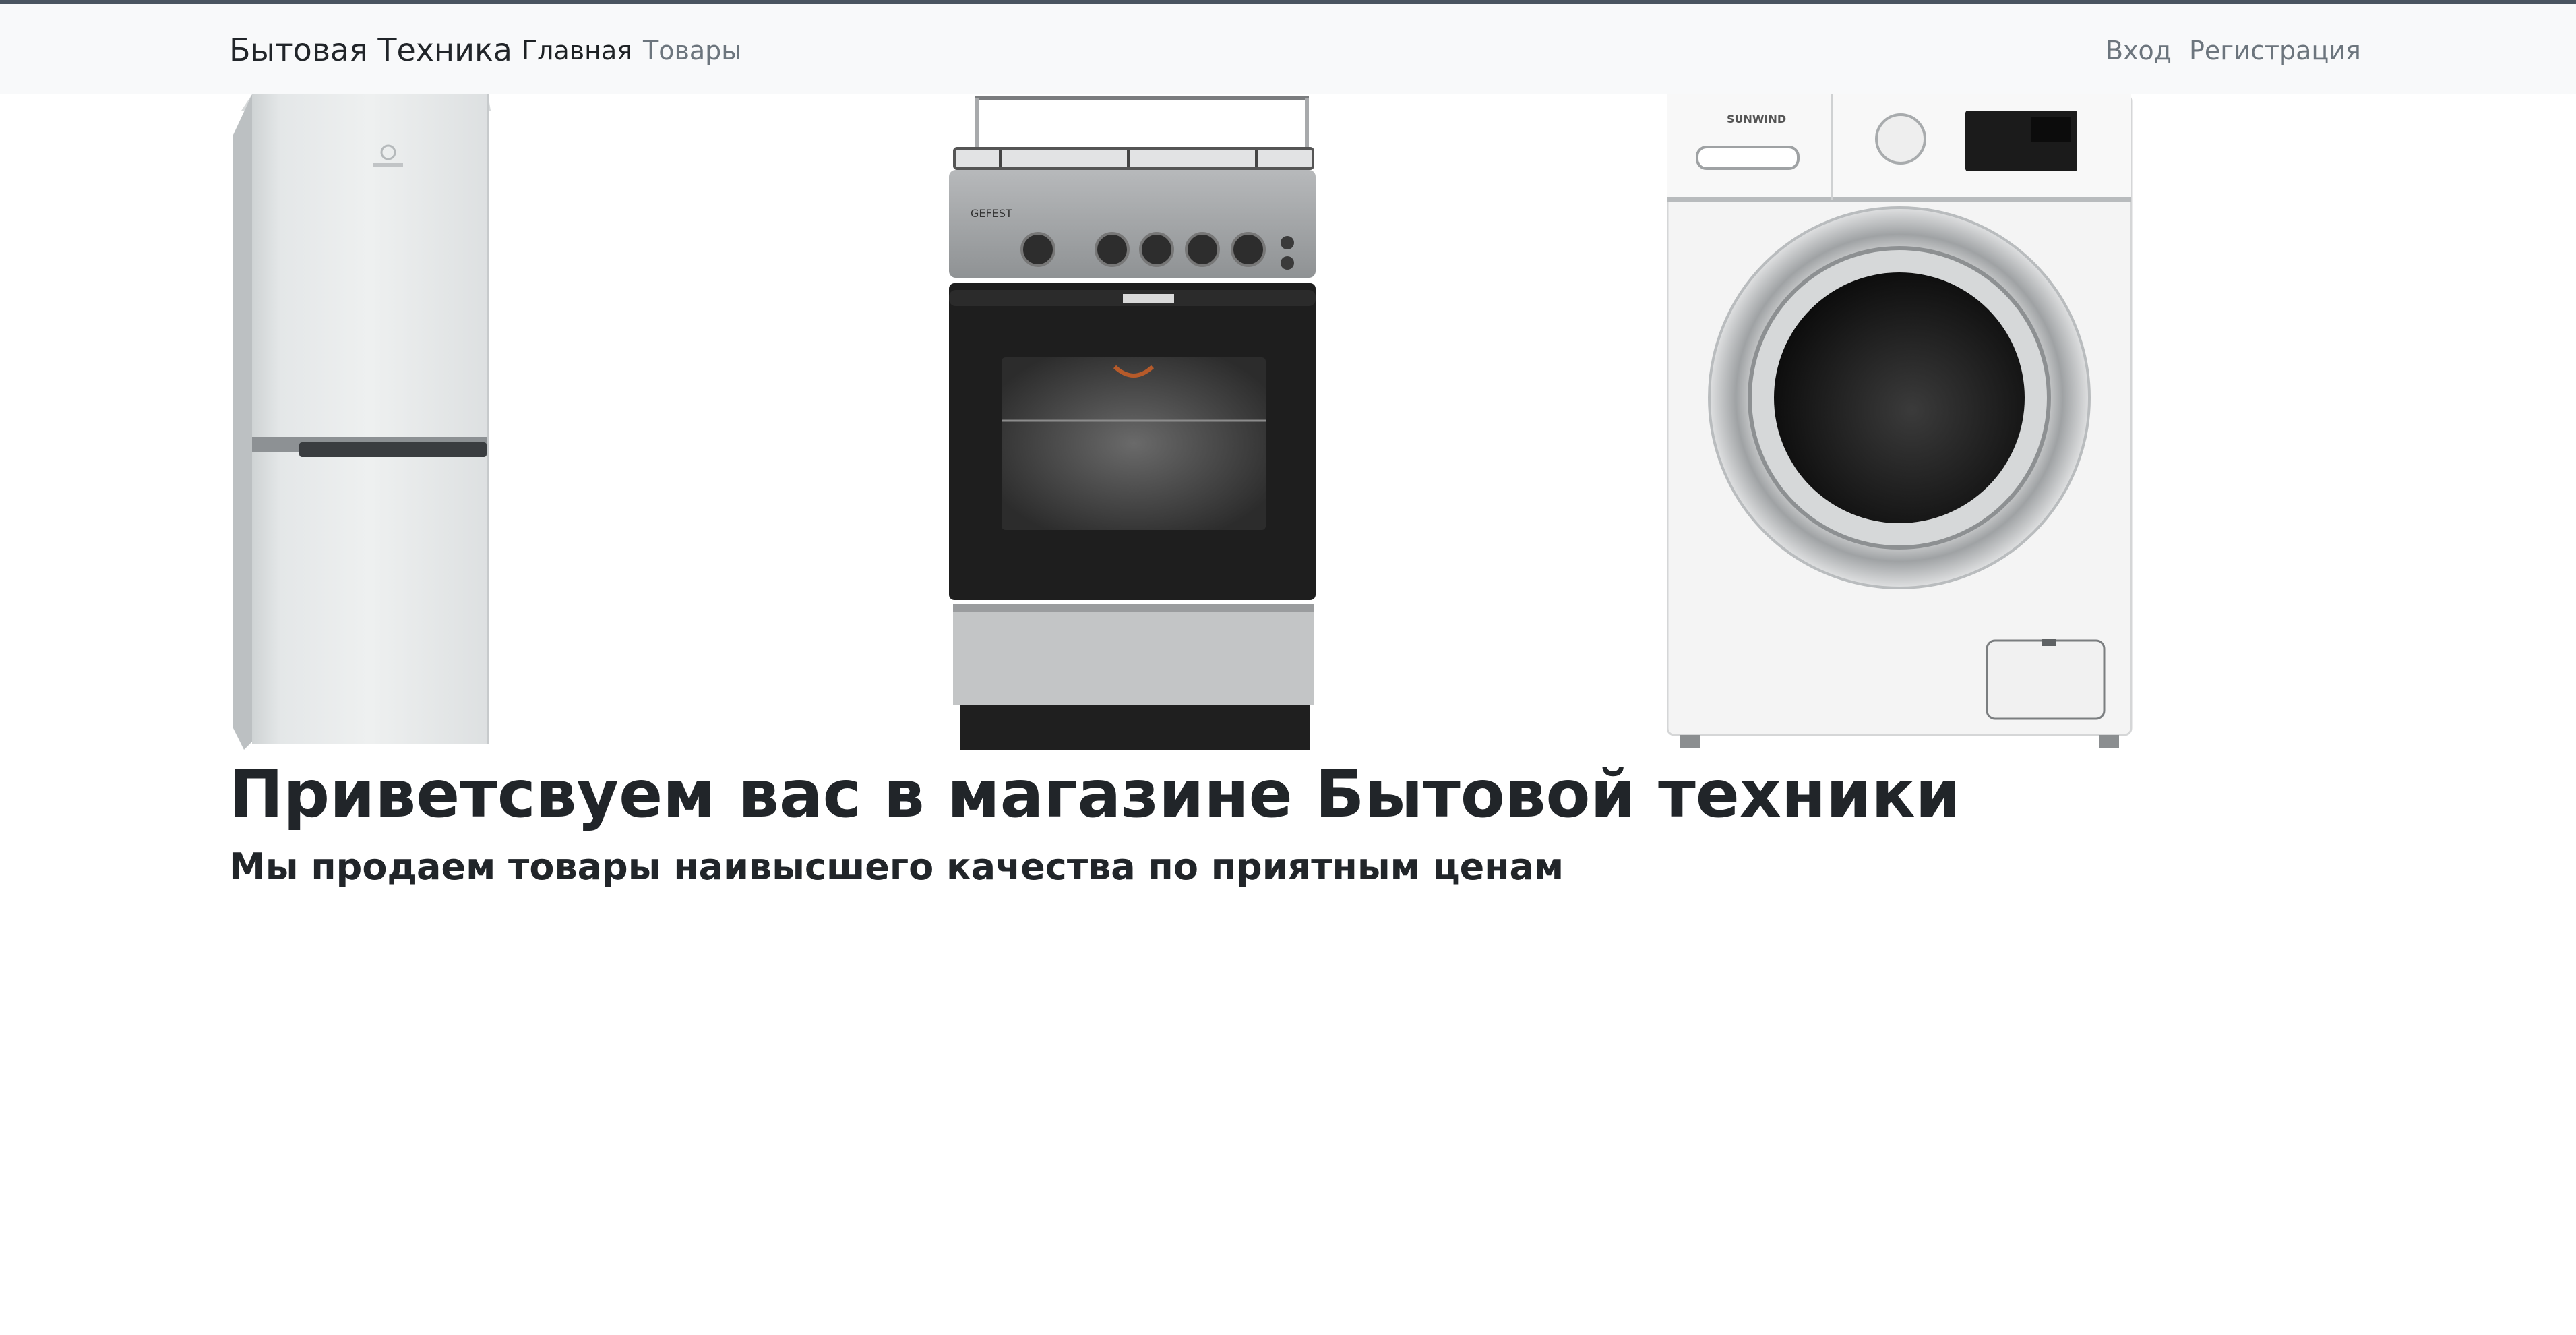  I want to click on product-image-gas-stove: GEFEST, so click(1134, 422).